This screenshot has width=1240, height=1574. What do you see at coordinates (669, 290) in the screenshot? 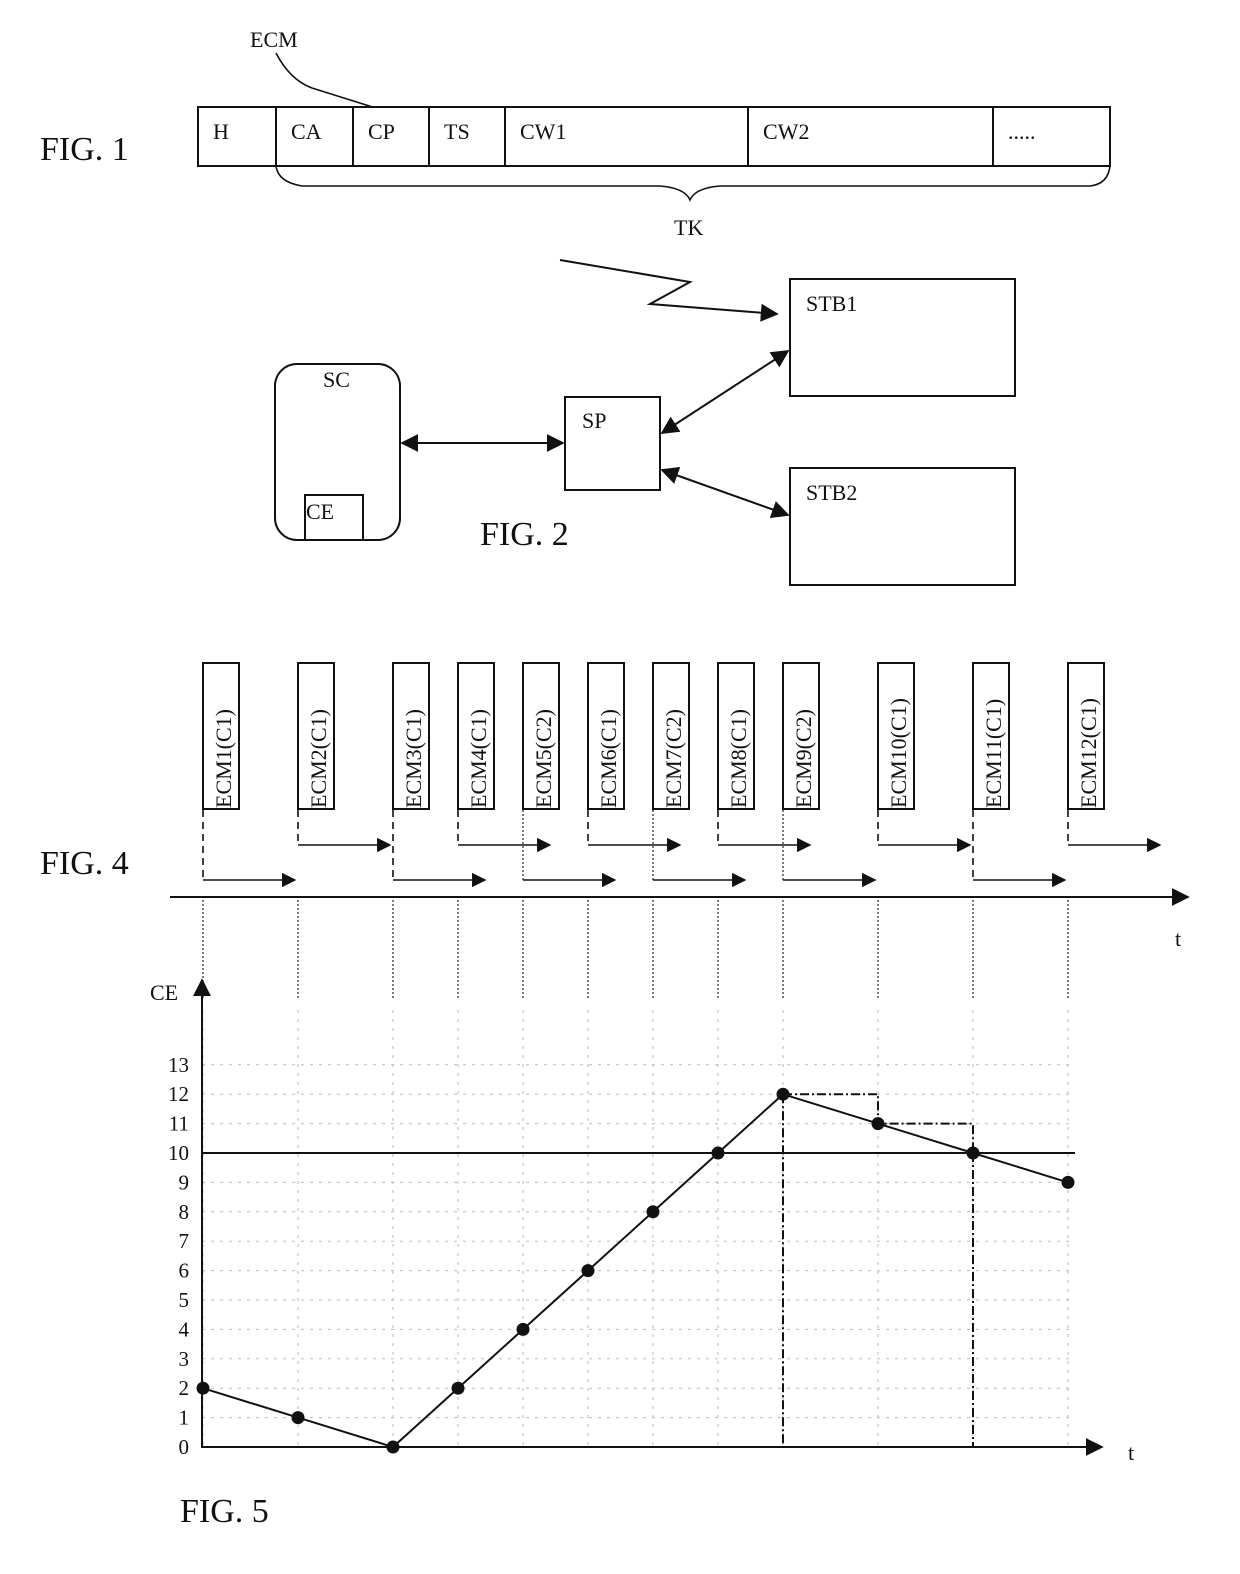
I see `broadcast-signal-icon` at bounding box center [669, 290].